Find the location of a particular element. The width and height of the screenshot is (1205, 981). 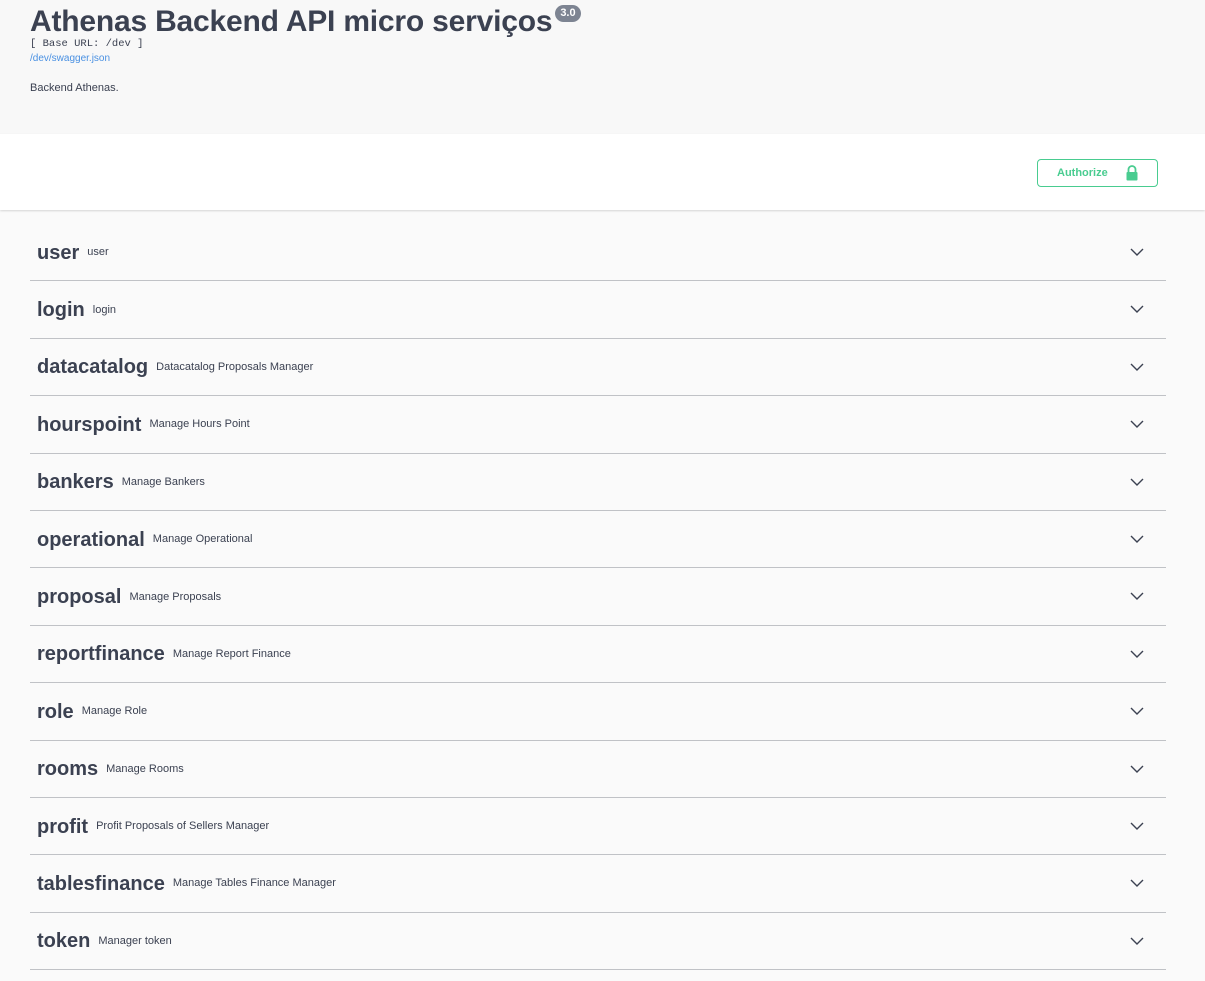

tag-name: token is located at coordinates (64, 941).